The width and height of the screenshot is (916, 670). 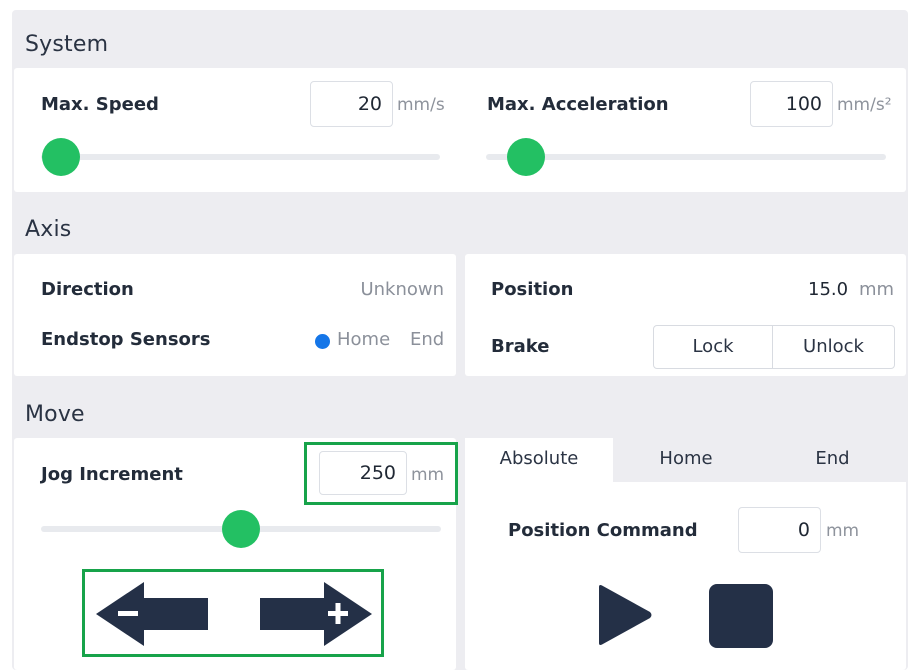 What do you see at coordinates (520, 346) in the screenshot?
I see `brake-label: Brake` at bounding box center [520, 346].